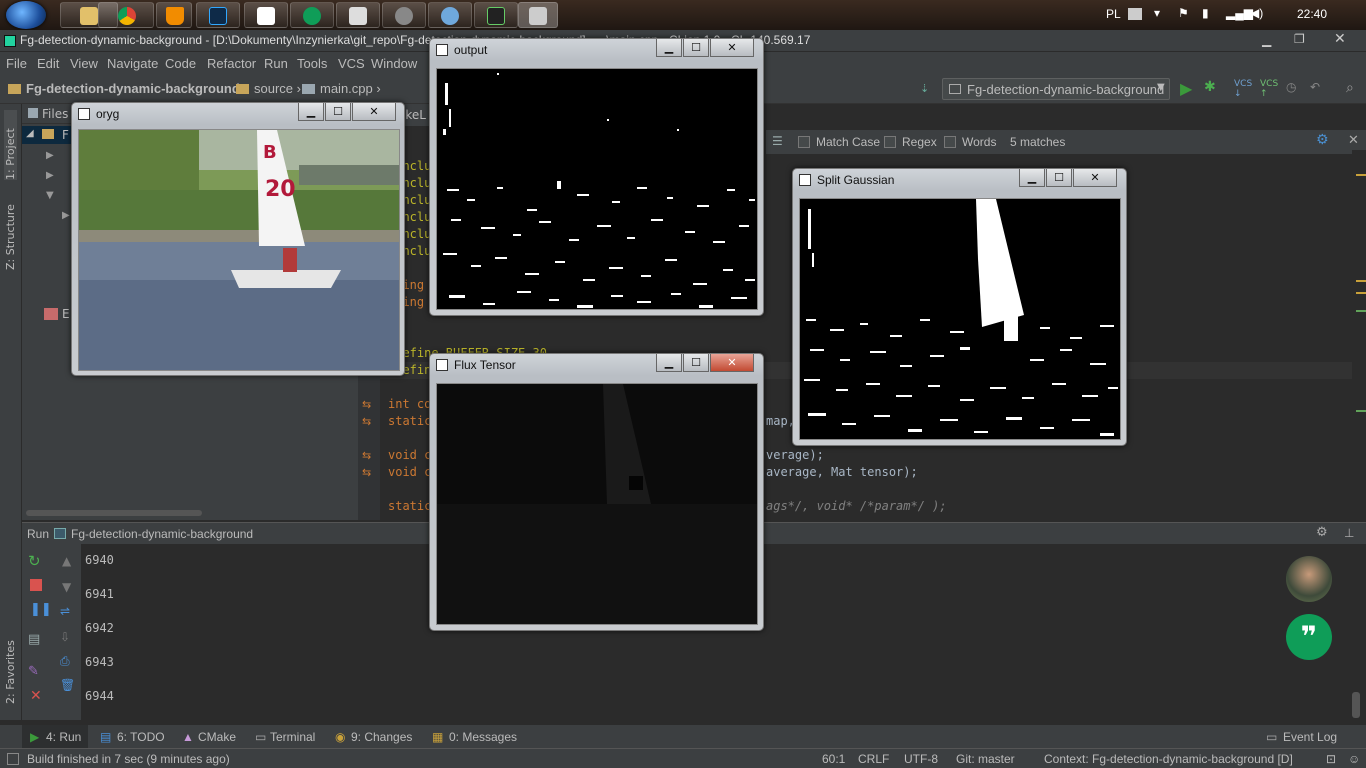 This screenshot has width=1366, height=768. I want to click on file-encoding: UTF-8, so click(921, 759).